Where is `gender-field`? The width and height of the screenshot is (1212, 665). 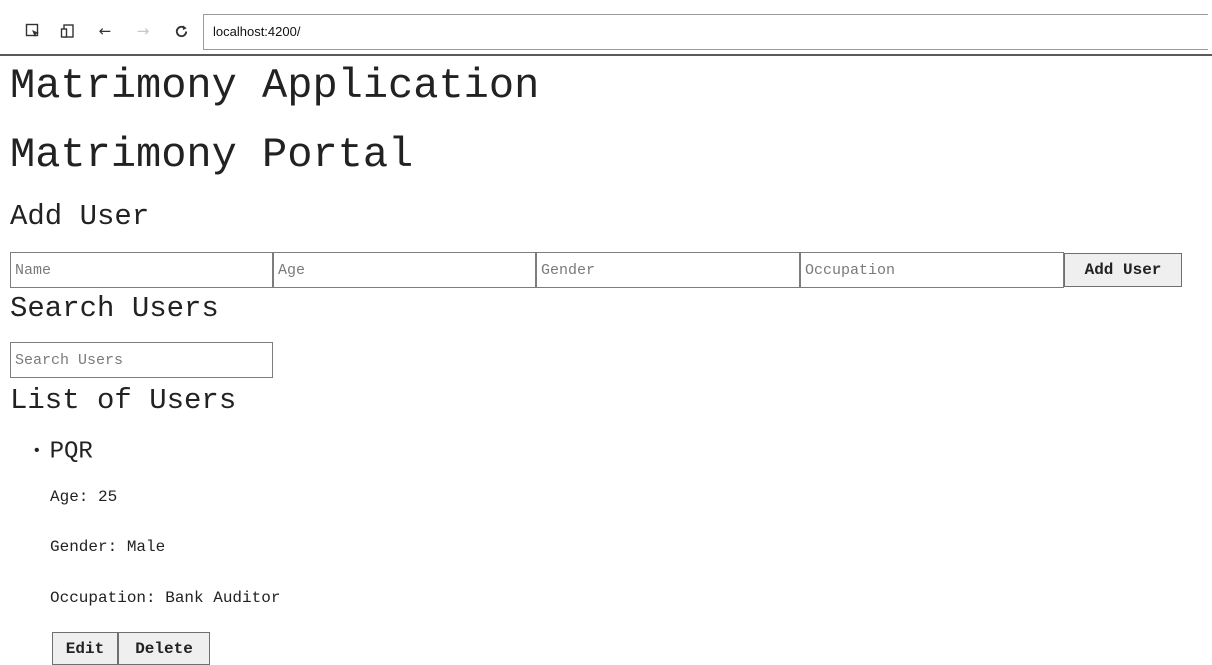
gender-field is located at coordinates (668, 270).